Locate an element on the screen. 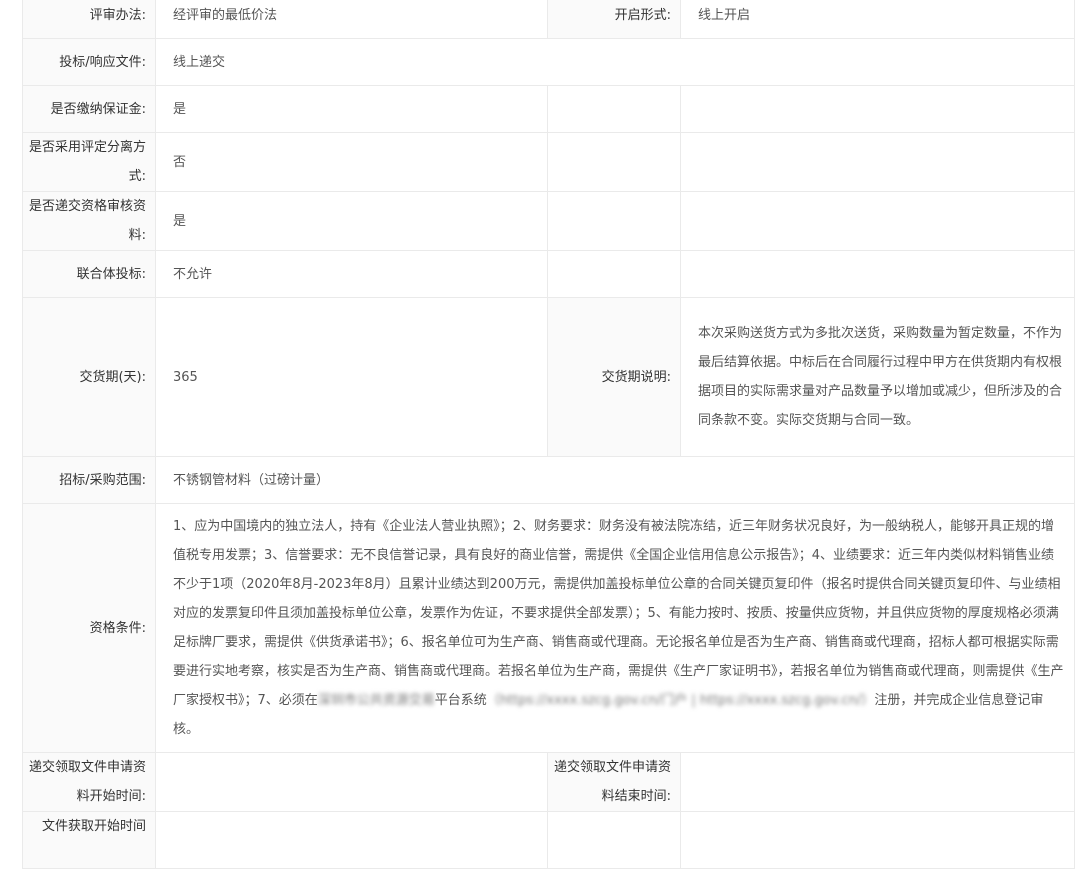 The height and width of the screenshot is (869, 1080). label-delivery-days: 交货期(天): is located at coordinates (89, 377).